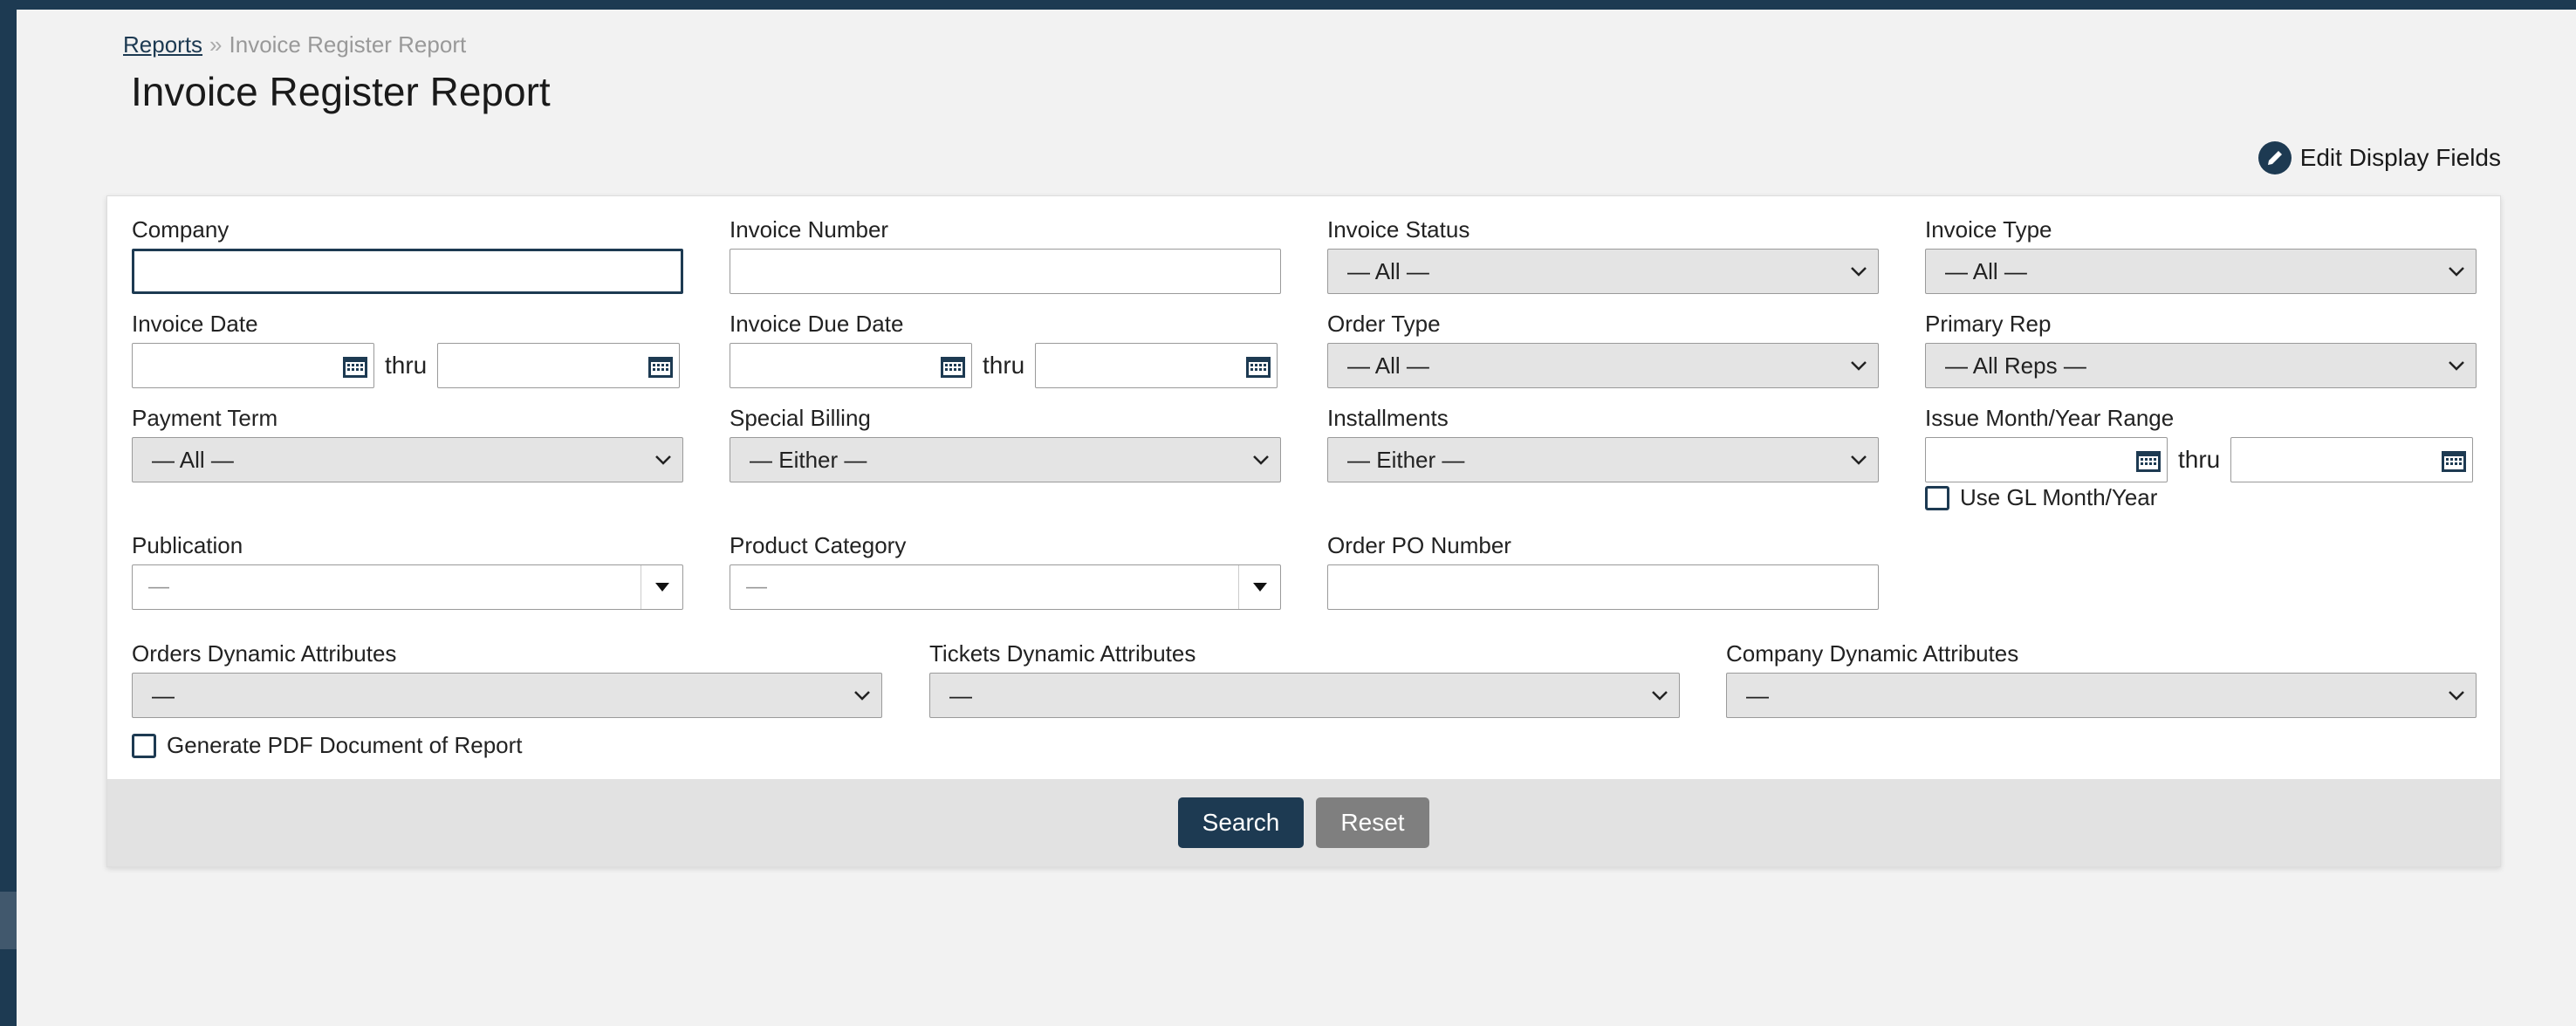  I want to click on breadcrumb-current: Invoice Register Report, so click(348, 44).